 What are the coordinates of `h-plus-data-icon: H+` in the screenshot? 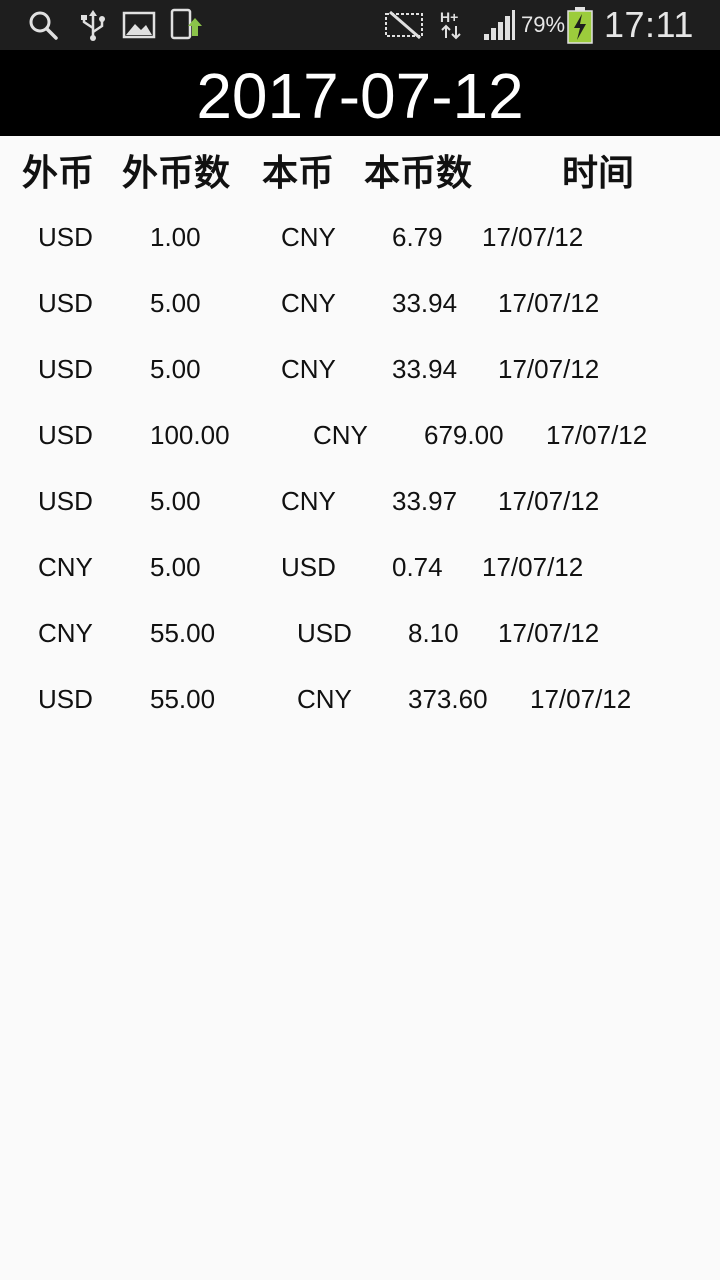 It's located at (450, 24).